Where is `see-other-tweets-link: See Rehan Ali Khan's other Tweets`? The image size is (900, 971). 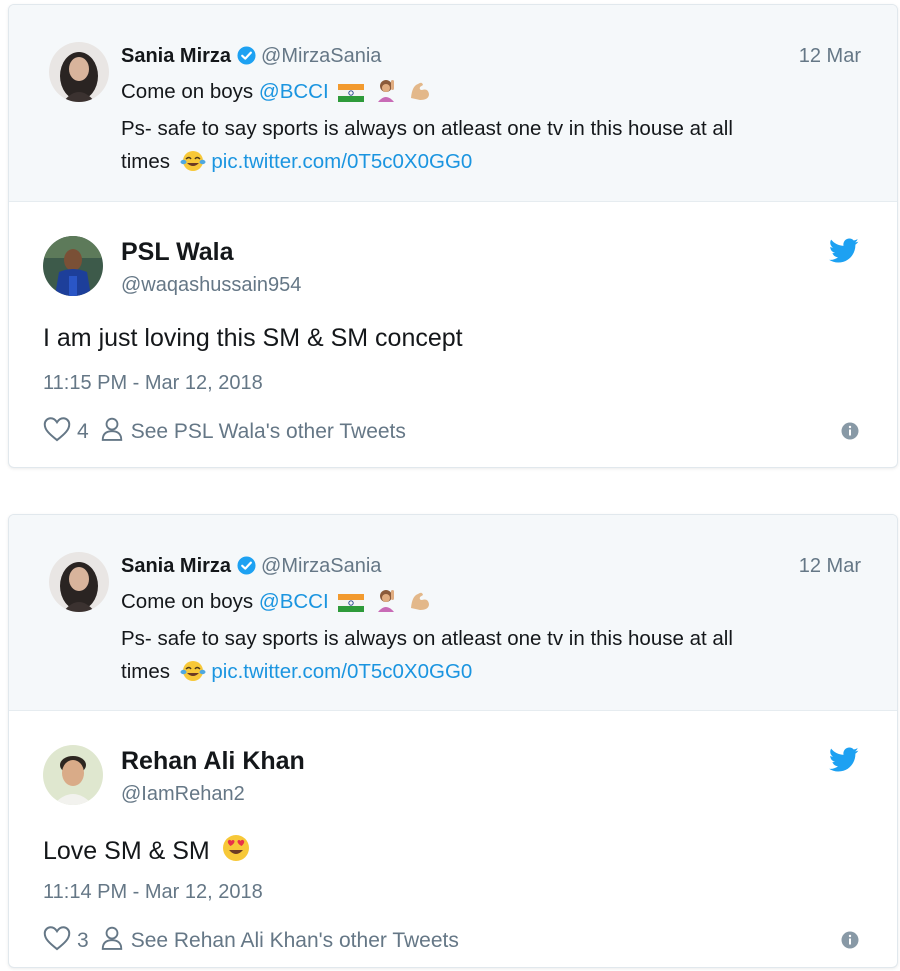 see-other-tweets-link: See Rehan Ali Khan's other Tweets is located at coordinates (295, 941).